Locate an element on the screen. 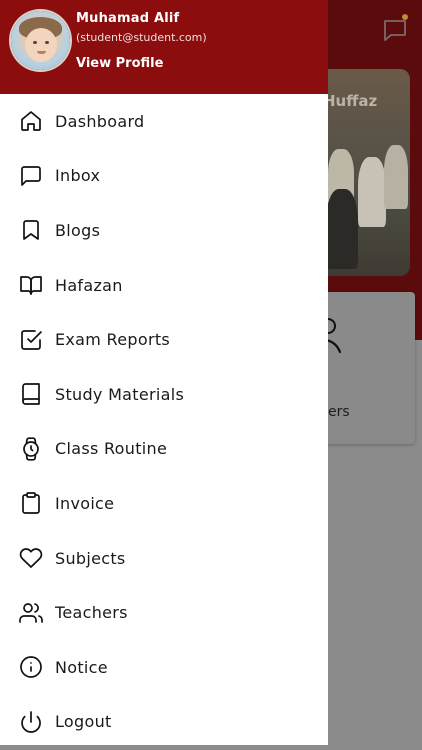 This screenshot has height=750, width=422. chat-icon is located at coordinates (395, 30).